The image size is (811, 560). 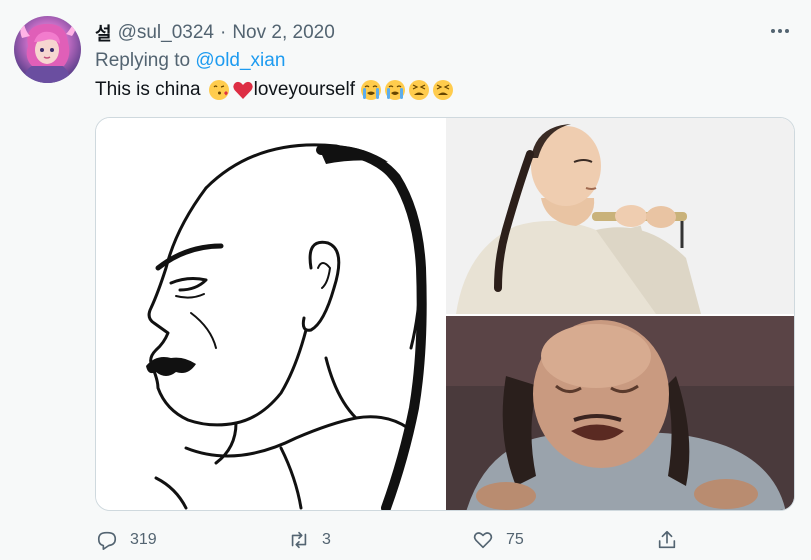 What do you see at coordinates (126, 540) in the screenshot?
I see `reply-button: 319` at bounding box center [126, 540].